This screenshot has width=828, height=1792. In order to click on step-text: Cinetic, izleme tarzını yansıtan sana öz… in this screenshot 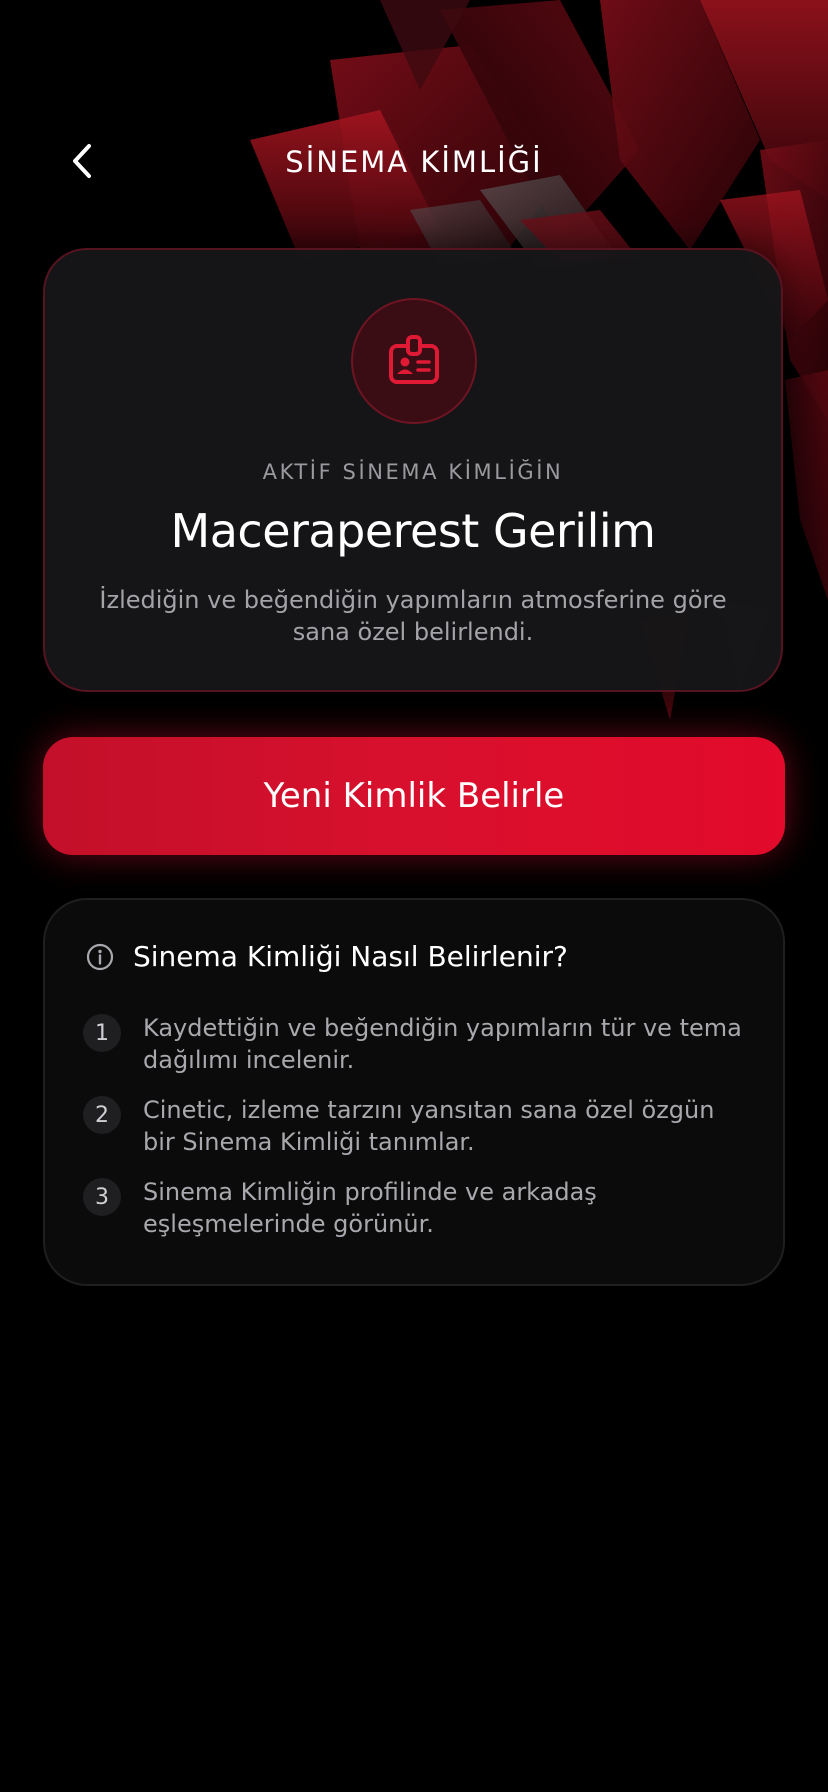, I will do `click(429, 1126)`.